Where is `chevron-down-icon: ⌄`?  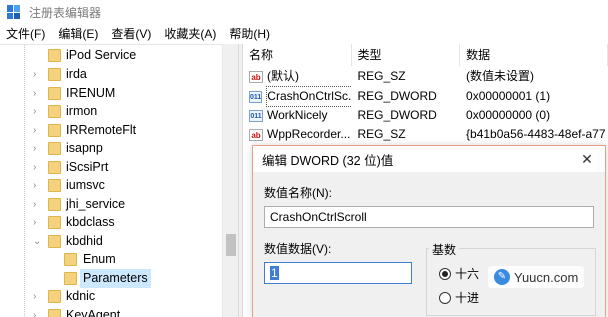
chevron-down-icon: ⌄ is located at coordinates (38, 241).